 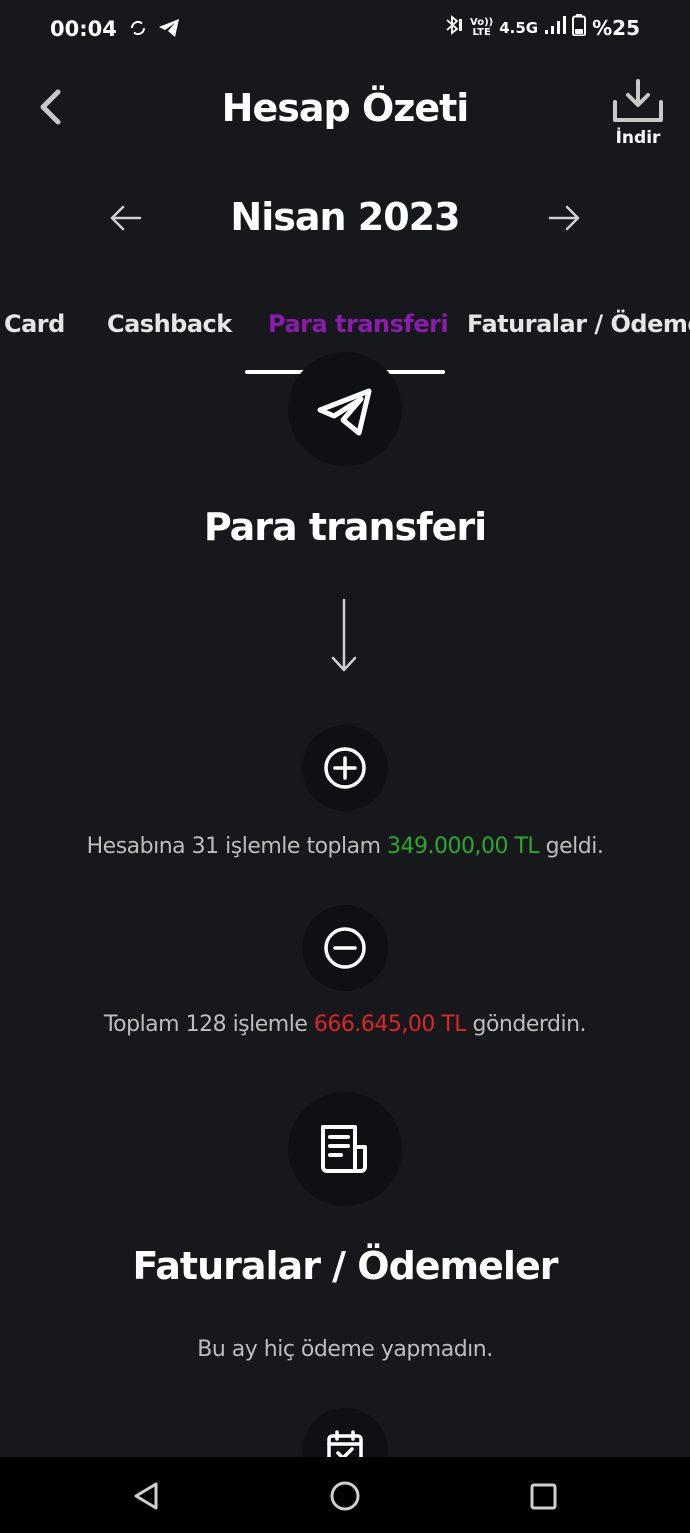 I want to click on bills-section-title: Faturalar / Ödemeler, so click(x=345, y=1266).